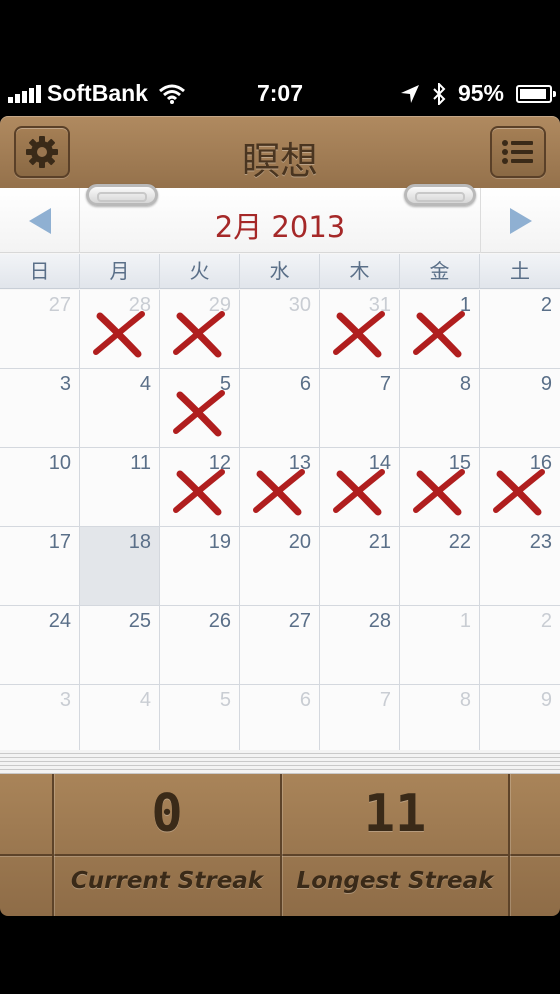 The width and height of the screenshot is (560, 994). What do you see at coordinates (440, 408) in the screenshot?
I see `calendar-day: 8` at bounding box center [440, 408].